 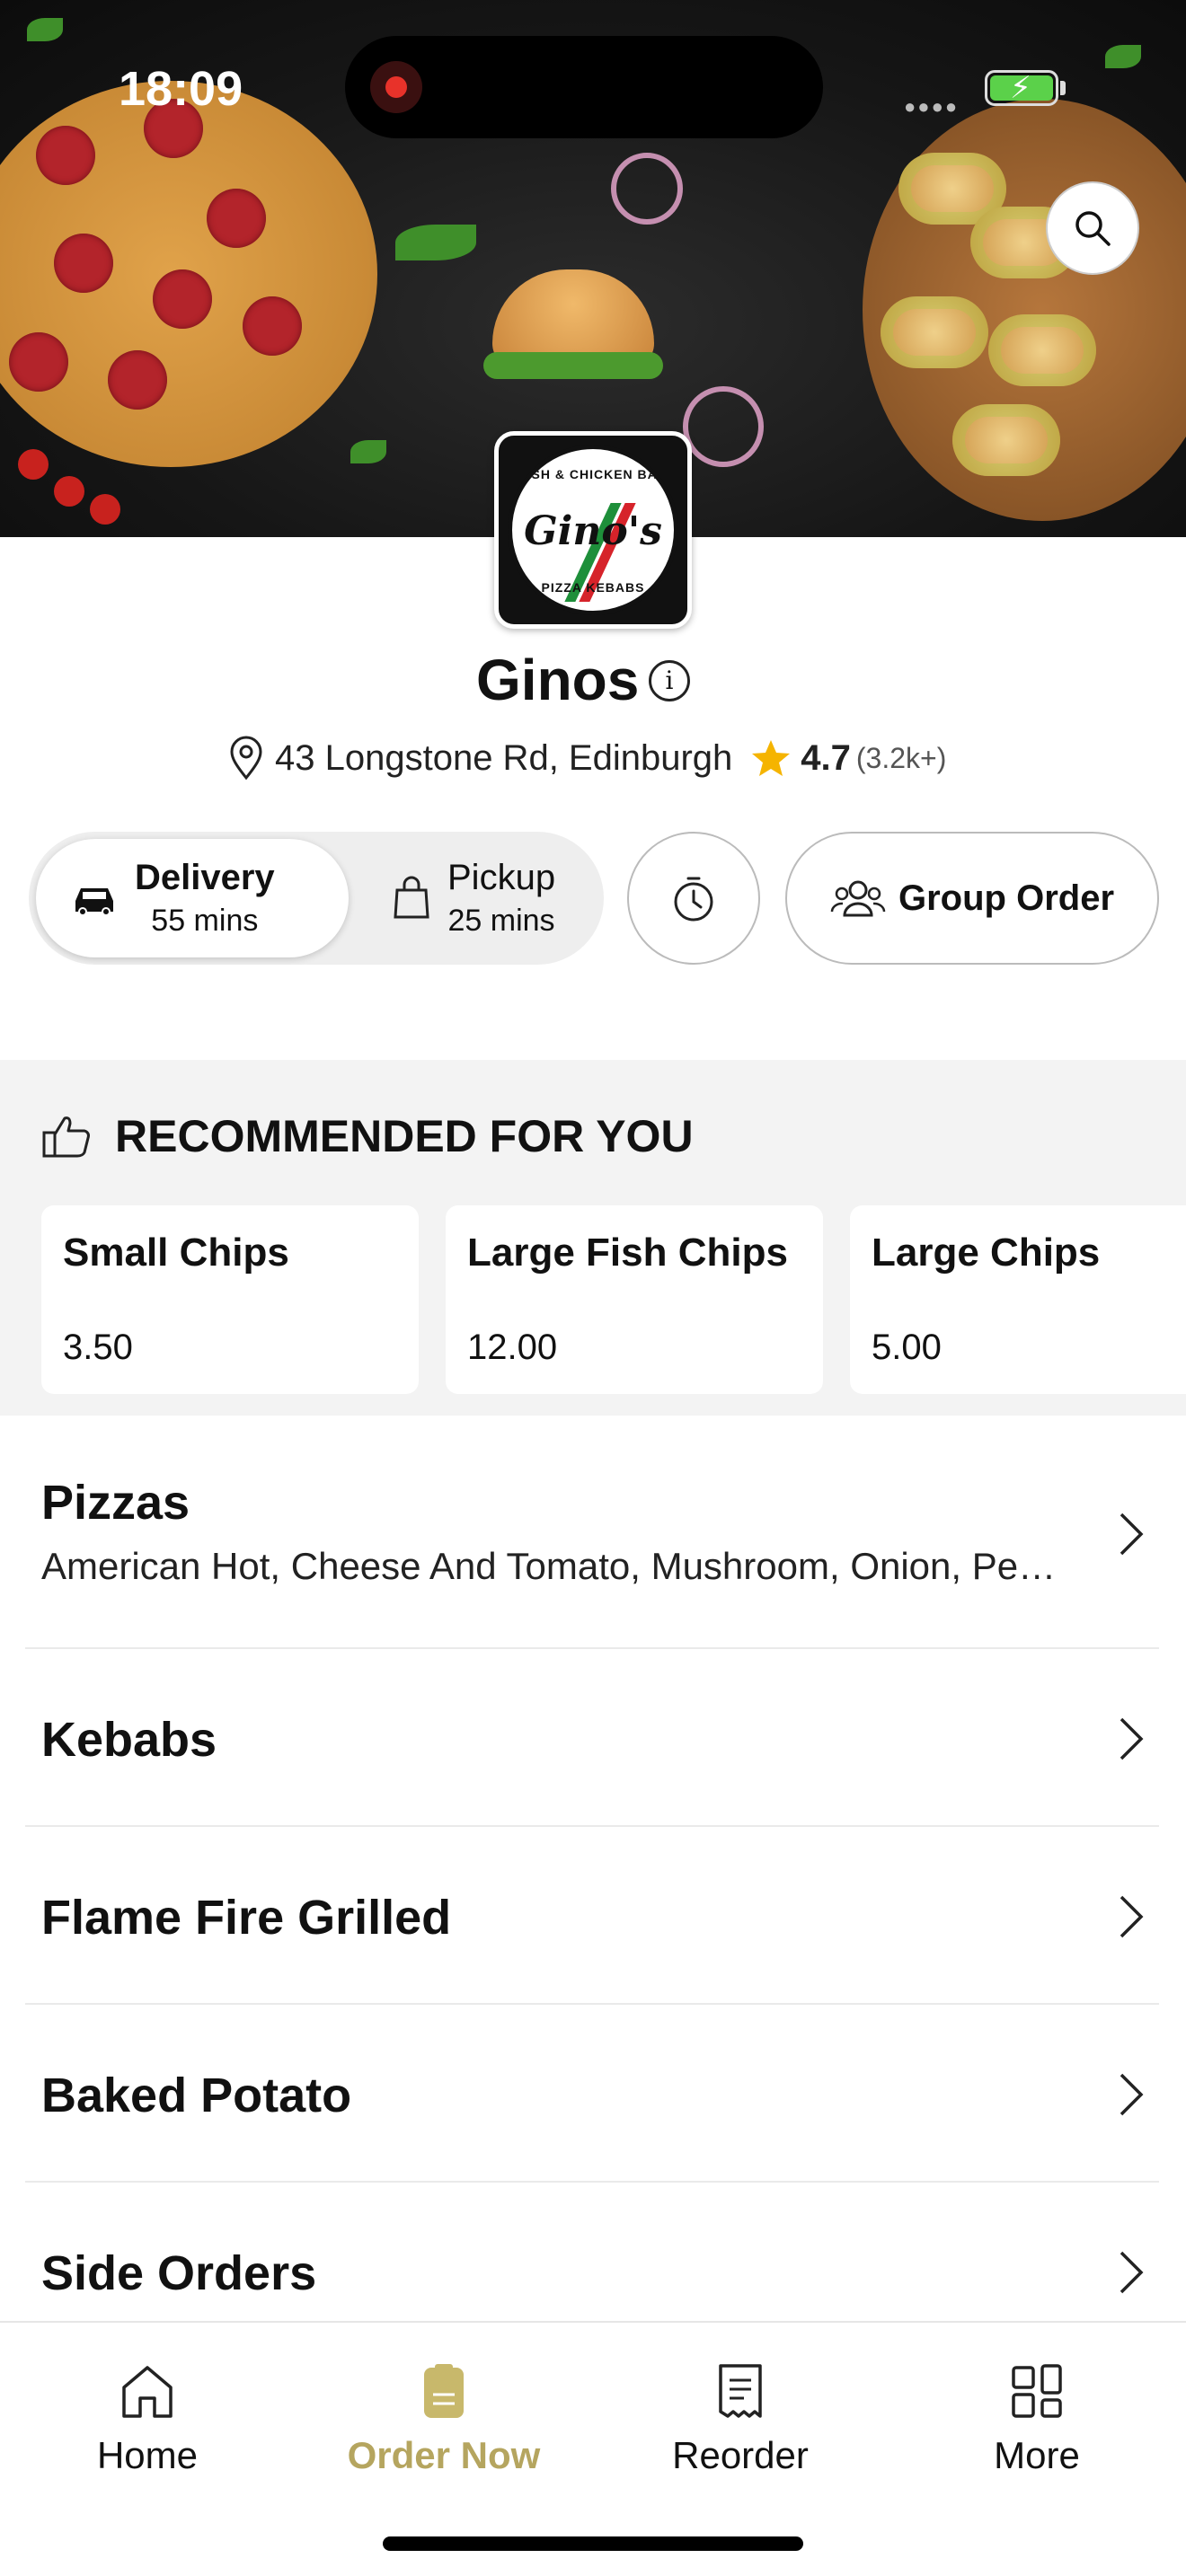 I want to click on group-order-label: Group Order, so click(x=1006, y=898).